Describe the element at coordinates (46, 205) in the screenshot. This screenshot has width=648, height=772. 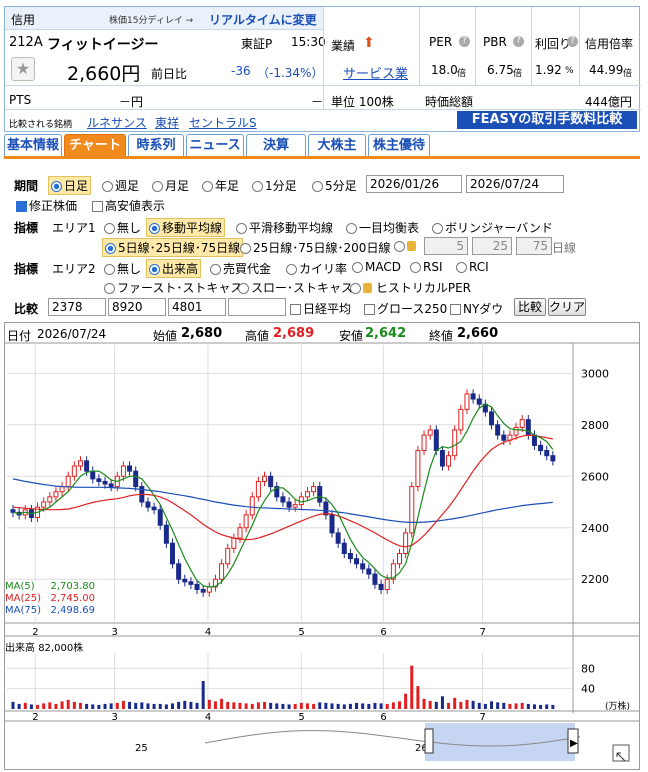
I see `adjusted-price-check: 修正株価` at that location.